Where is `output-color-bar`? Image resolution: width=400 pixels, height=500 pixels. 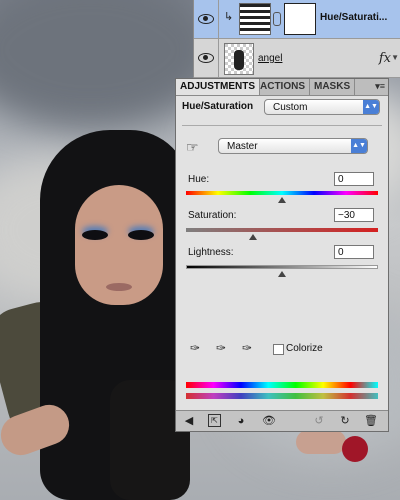 output-color-bar is located at coordinates (282, 396).